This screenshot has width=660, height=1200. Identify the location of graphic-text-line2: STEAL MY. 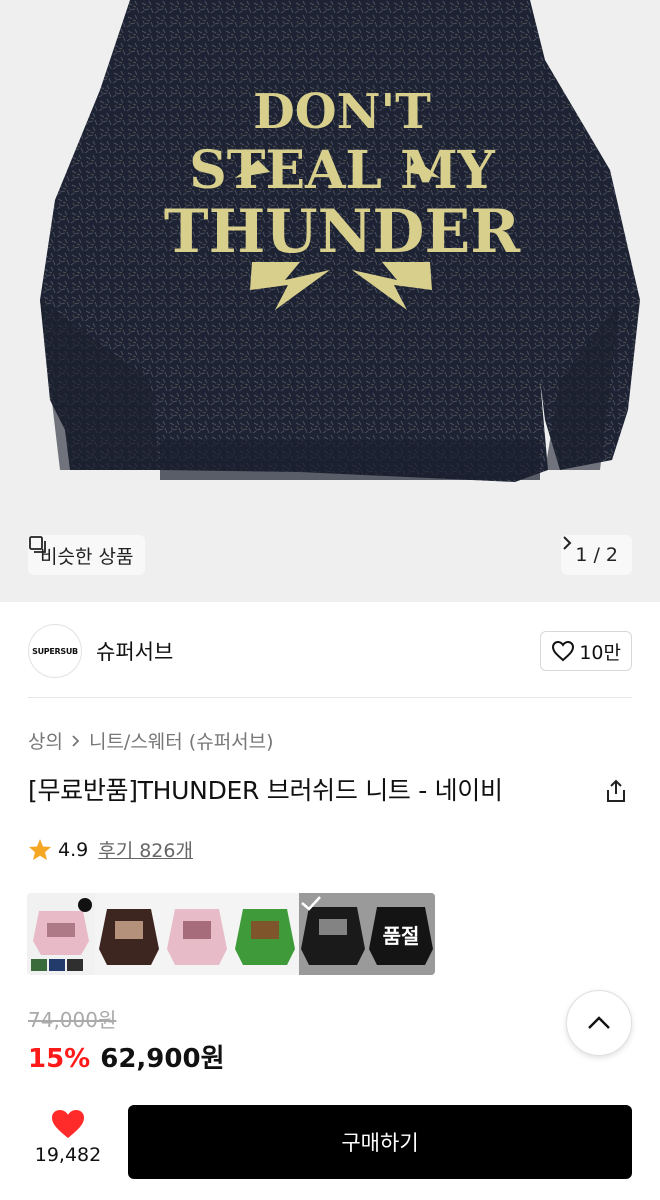
(342, 170).